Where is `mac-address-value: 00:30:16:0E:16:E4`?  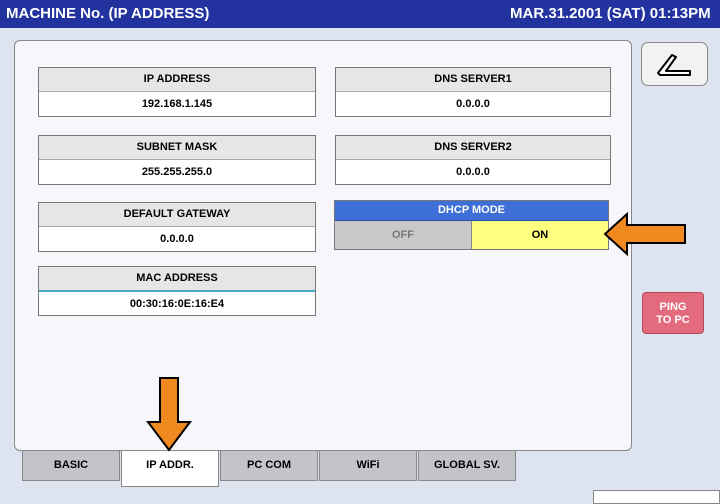 mac-address-value: 00:30:16:0E:16:E4 is located at coordinates (177, 304).